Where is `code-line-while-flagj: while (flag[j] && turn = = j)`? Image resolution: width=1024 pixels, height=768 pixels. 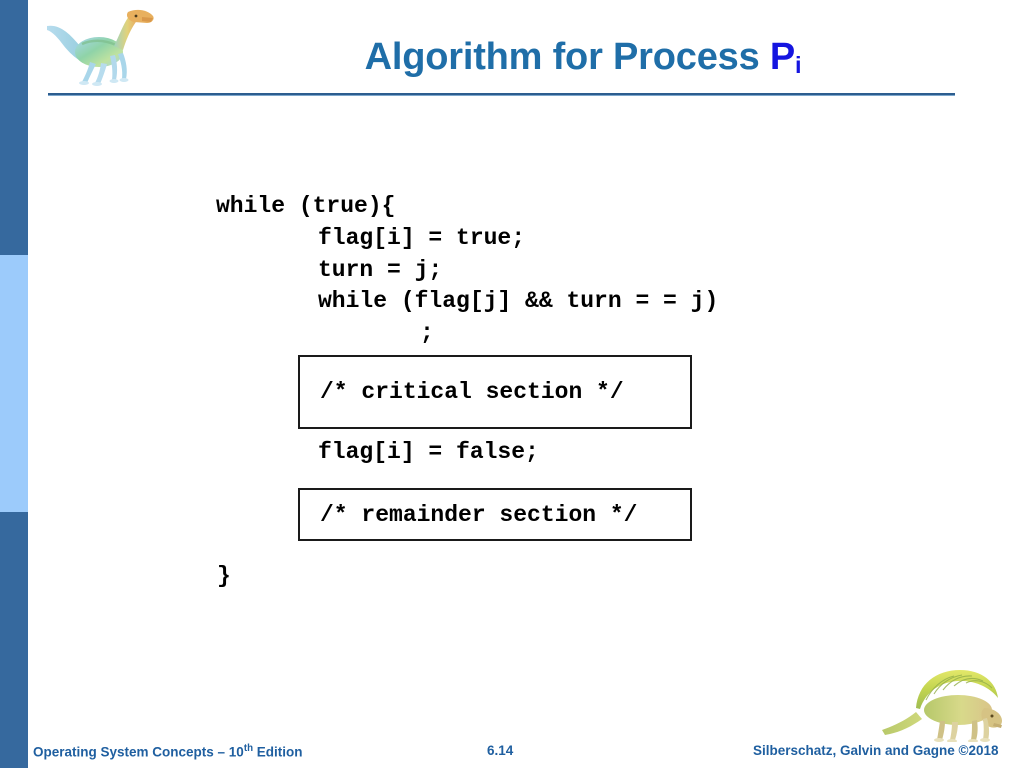 code-line-while-flagj: while (flag[j] && turn = = j) is located at coordinates (518, 301).